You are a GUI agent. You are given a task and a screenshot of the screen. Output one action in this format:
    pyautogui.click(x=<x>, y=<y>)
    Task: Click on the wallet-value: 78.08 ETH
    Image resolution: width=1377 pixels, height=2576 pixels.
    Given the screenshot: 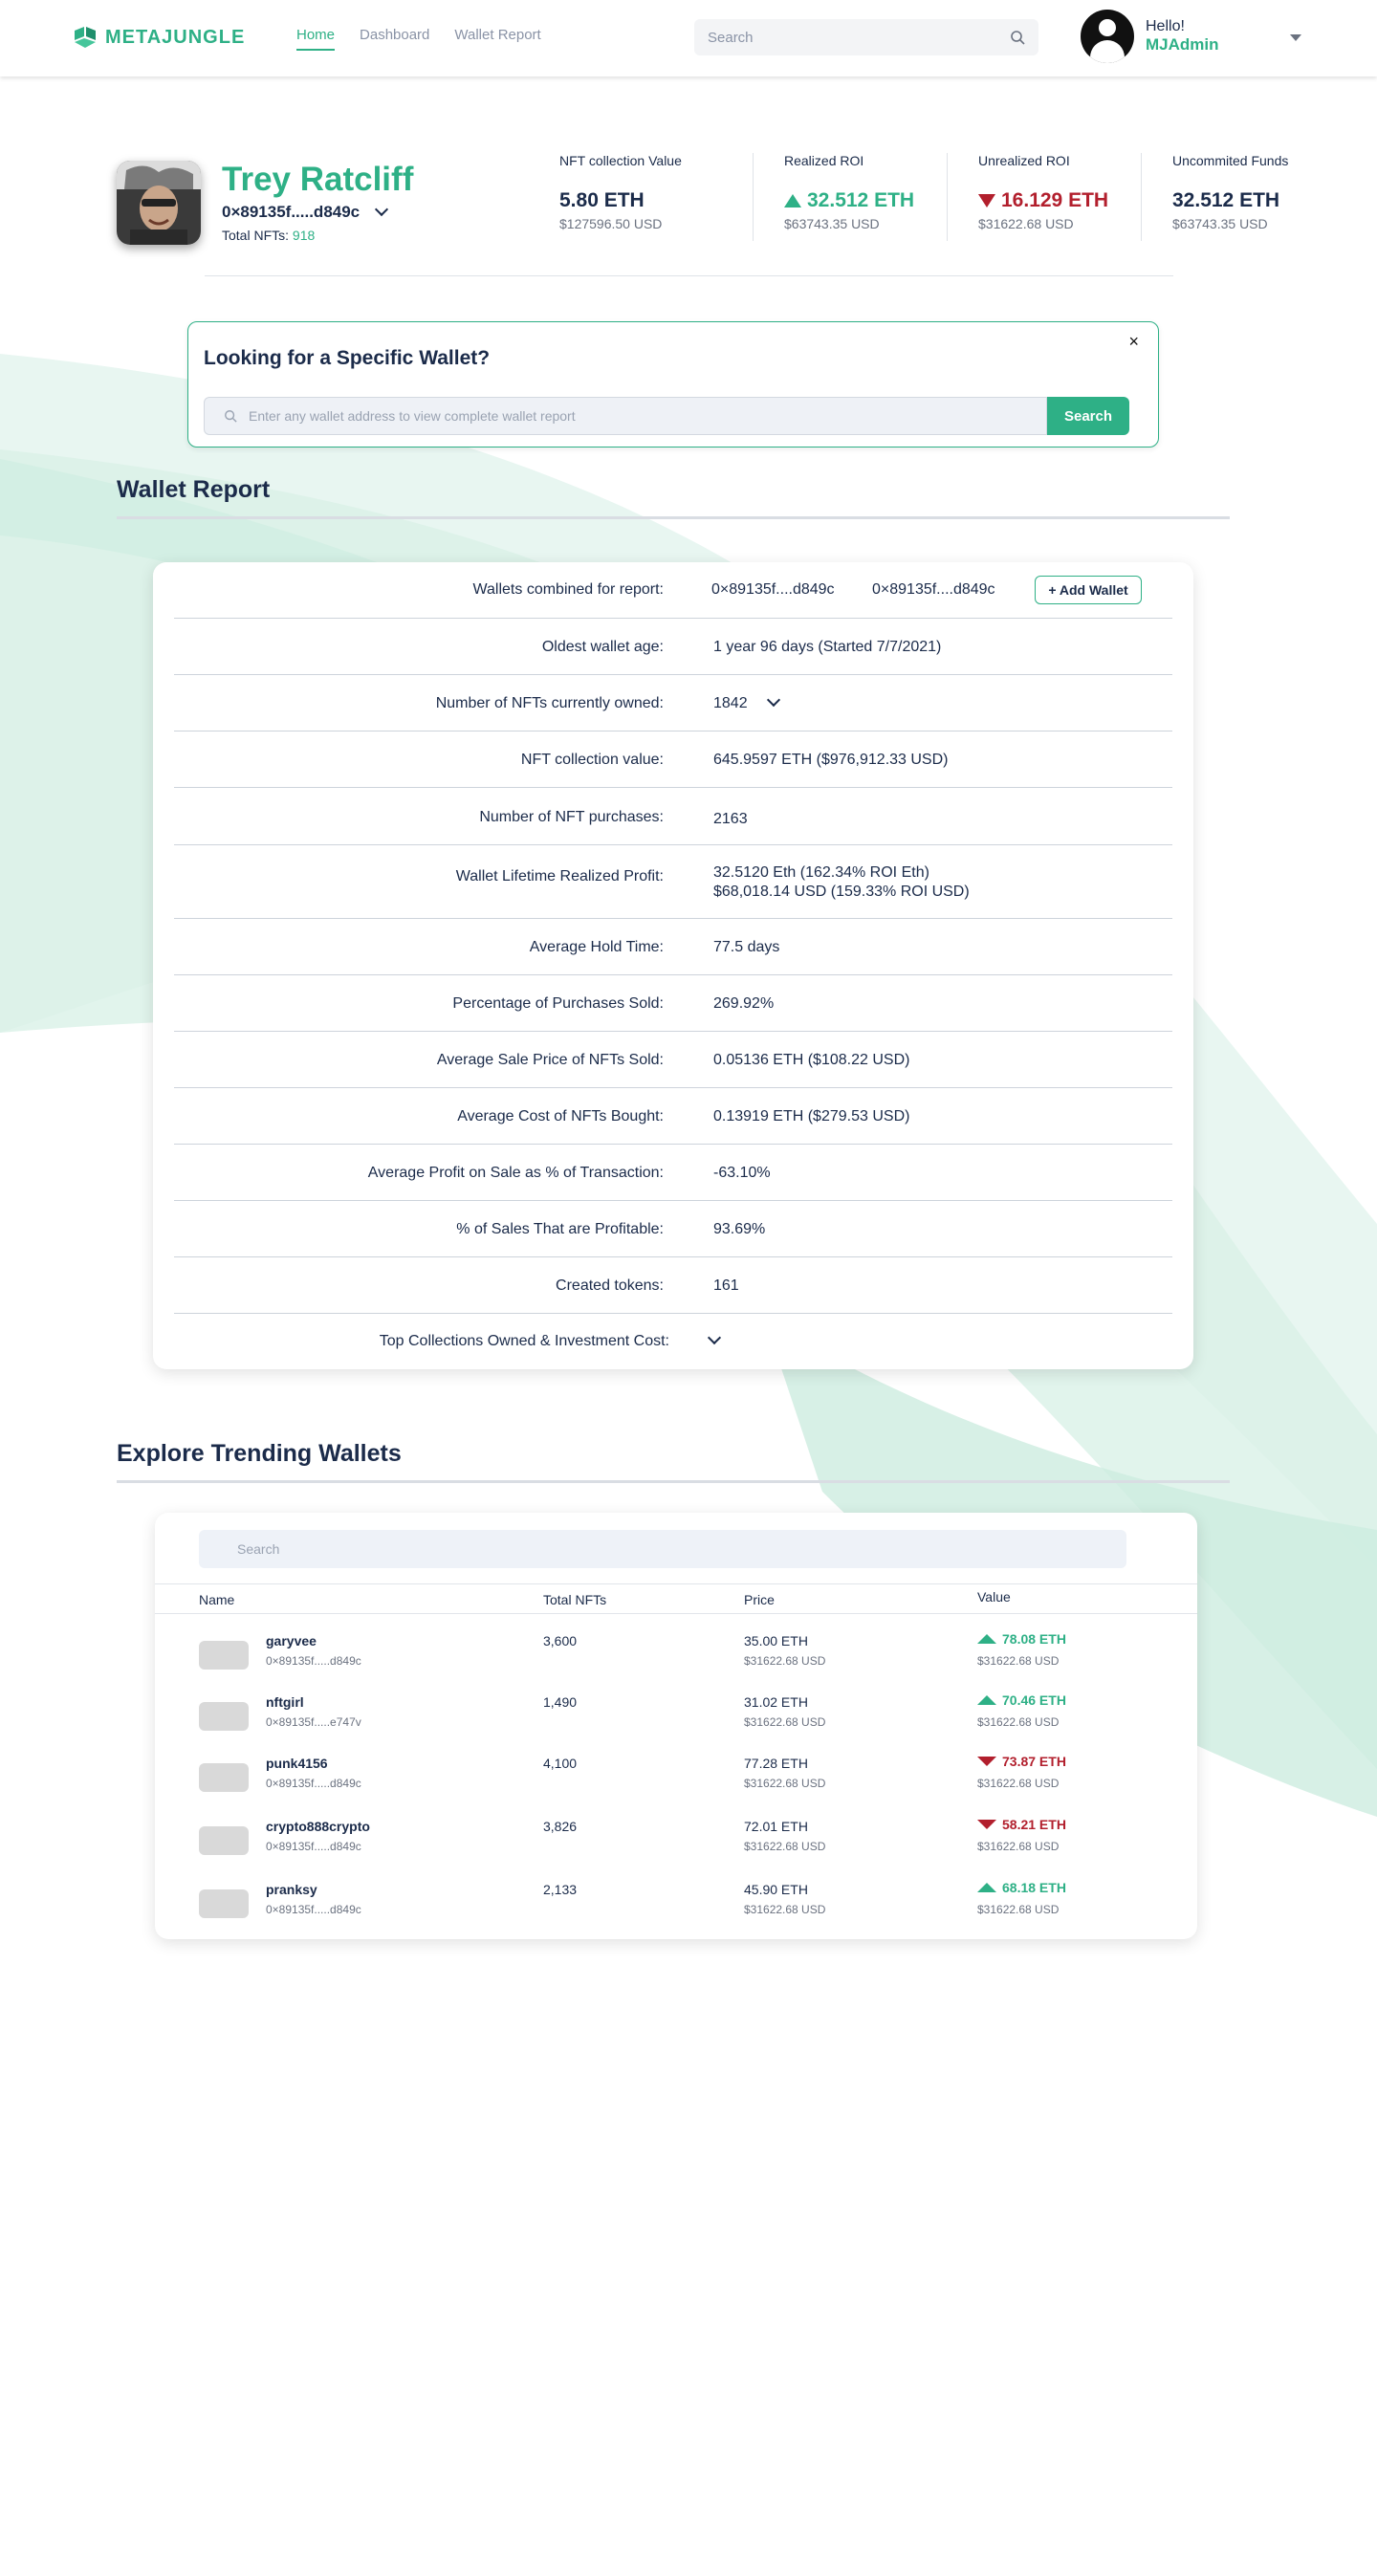 What is the action you would take?
    pyautogui.click(x=1022, y=1639)
    